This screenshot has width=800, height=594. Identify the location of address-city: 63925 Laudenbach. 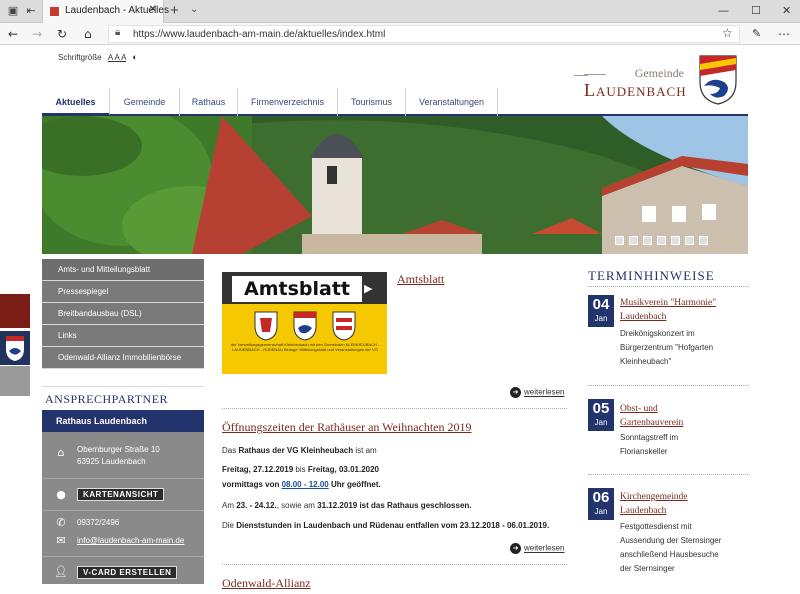
(111, 461).